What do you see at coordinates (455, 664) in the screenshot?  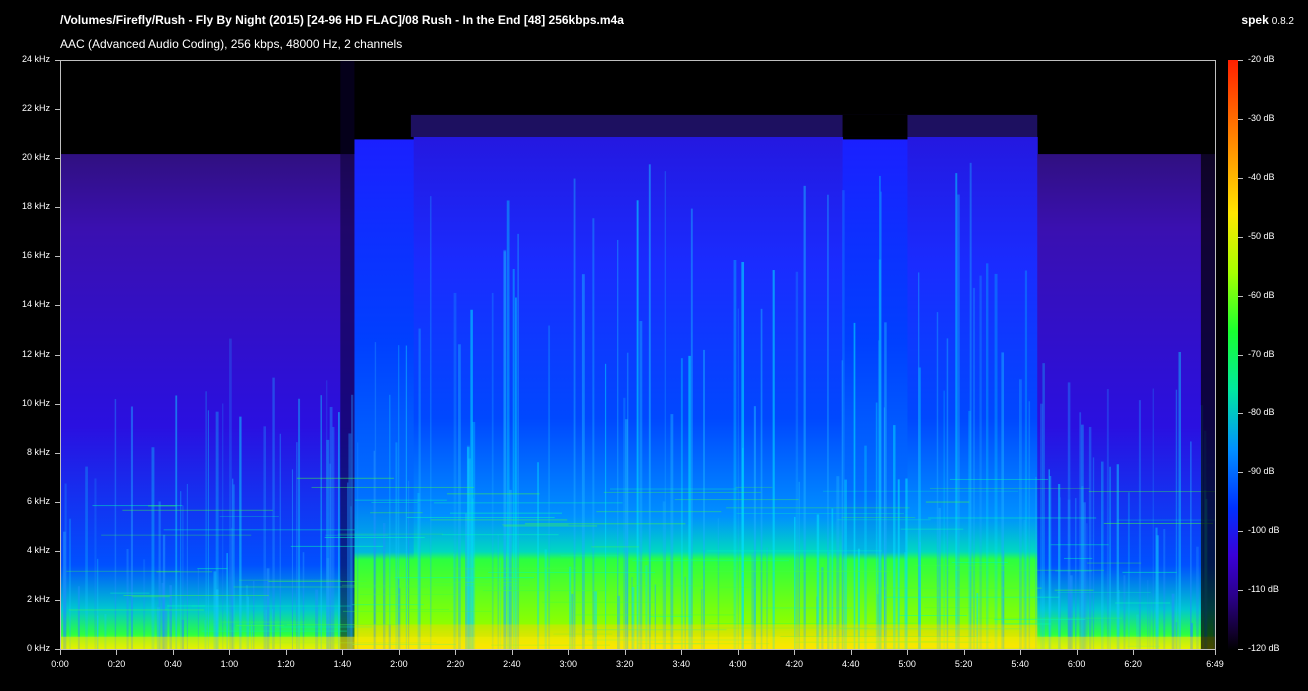 I see `x-tick-label: 2:20` at bounding box center [455, 664].